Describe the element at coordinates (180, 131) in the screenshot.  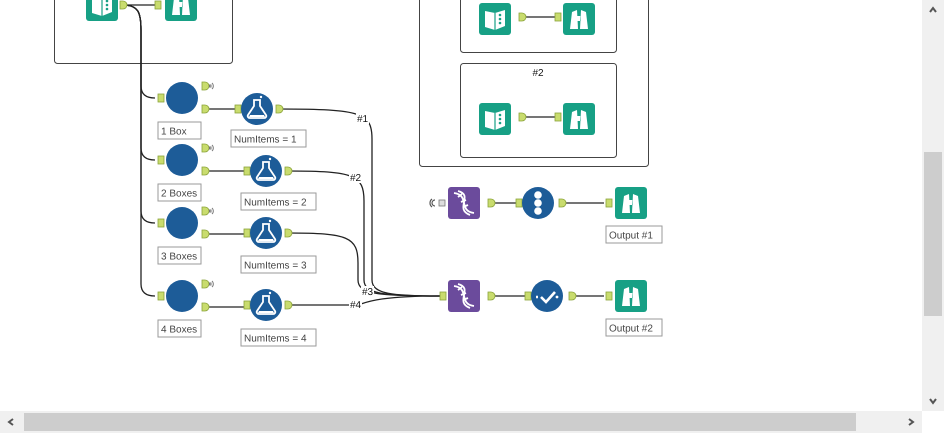
I see `tool-label: 1 Box` at that location.